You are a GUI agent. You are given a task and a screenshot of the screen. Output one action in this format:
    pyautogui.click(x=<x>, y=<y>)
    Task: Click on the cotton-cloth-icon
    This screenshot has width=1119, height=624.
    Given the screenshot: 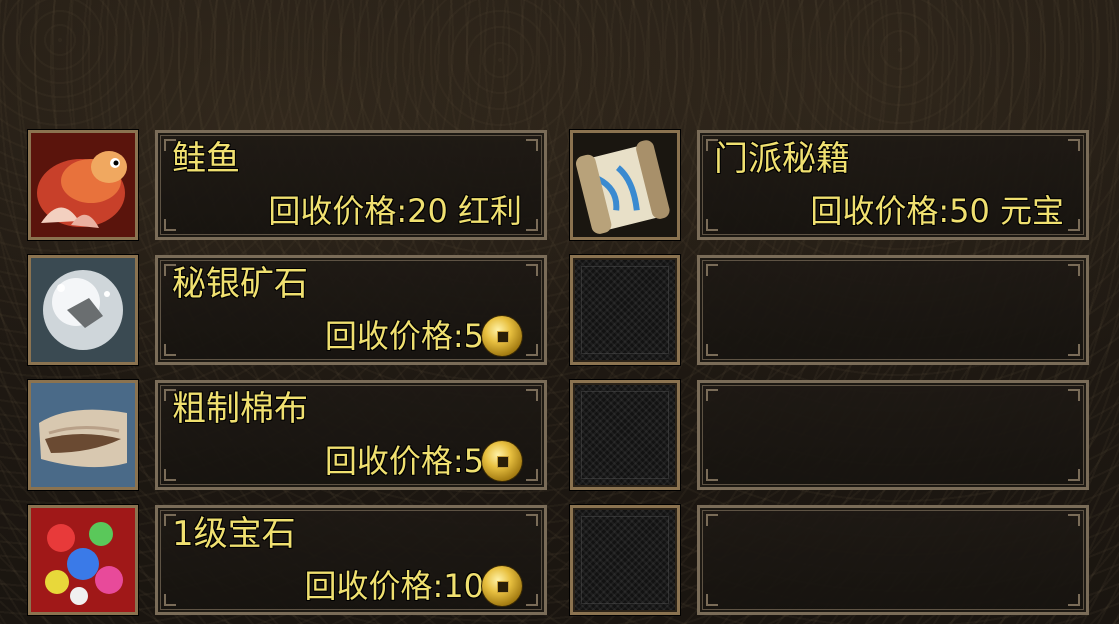 What is the action you would take?
    pyautogui.click(x=83, y=435)
    